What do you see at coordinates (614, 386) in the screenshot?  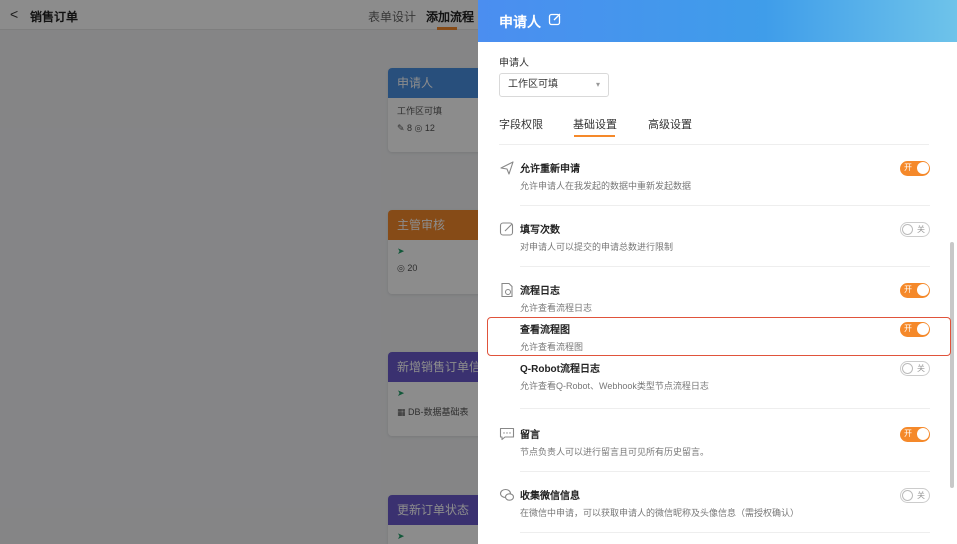 I see `setting-desc: 允许查看Q-Robot、Webhook类型节点流程日志` at bounding box center [614, 386].